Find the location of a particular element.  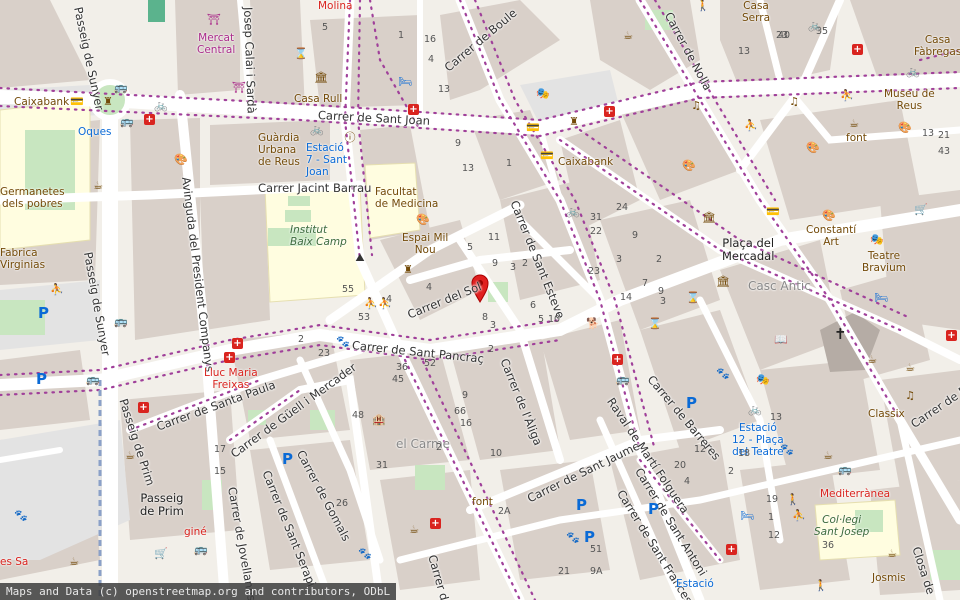

poi-museu-reus: Museu de Reus is located at coordinates (909, 100).